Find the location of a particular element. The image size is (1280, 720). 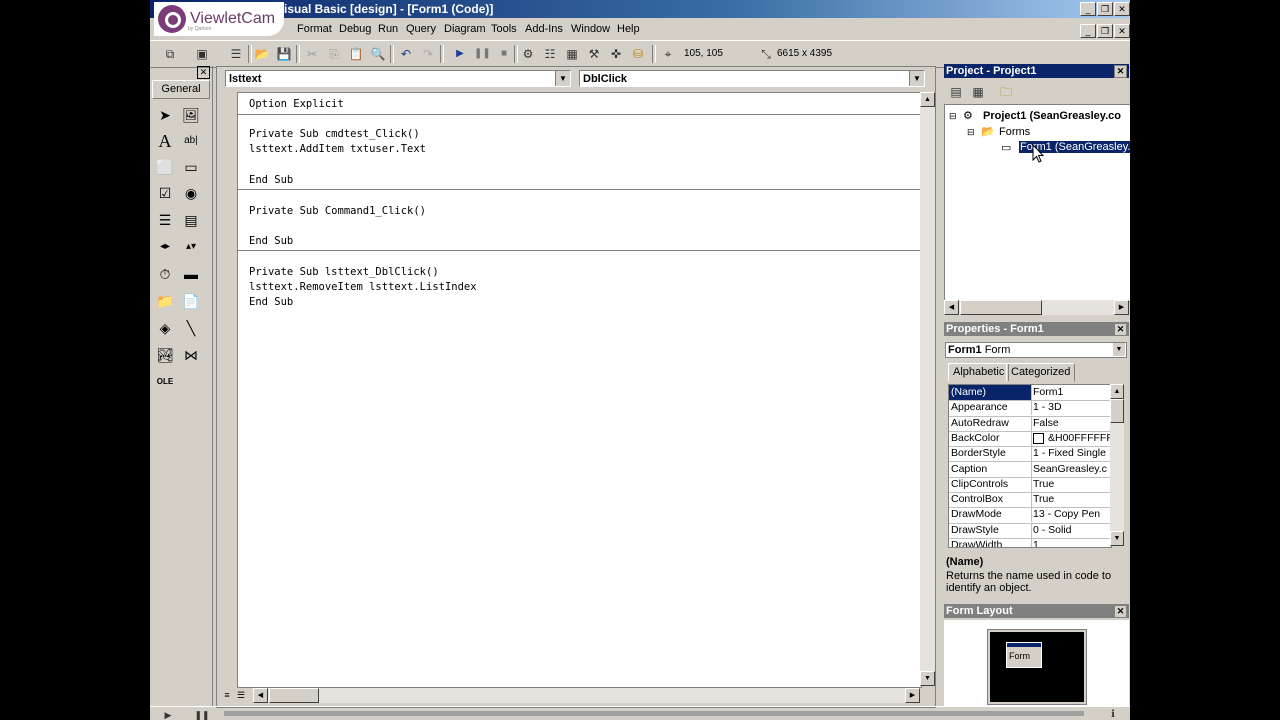

property-row: ClipControls True is located at coordinates (1030, 485).